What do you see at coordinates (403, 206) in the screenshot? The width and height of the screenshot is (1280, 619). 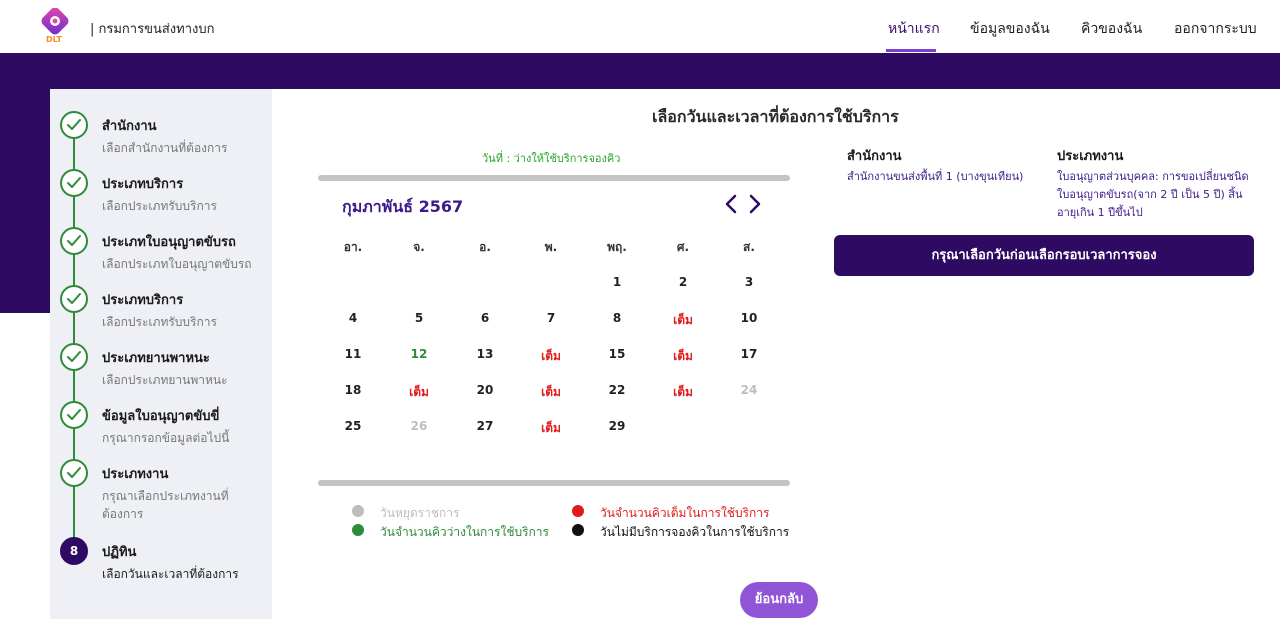 I see `calendar-month-label: กุมภาพันธ์ 2567` at bounding box center [403, 206].